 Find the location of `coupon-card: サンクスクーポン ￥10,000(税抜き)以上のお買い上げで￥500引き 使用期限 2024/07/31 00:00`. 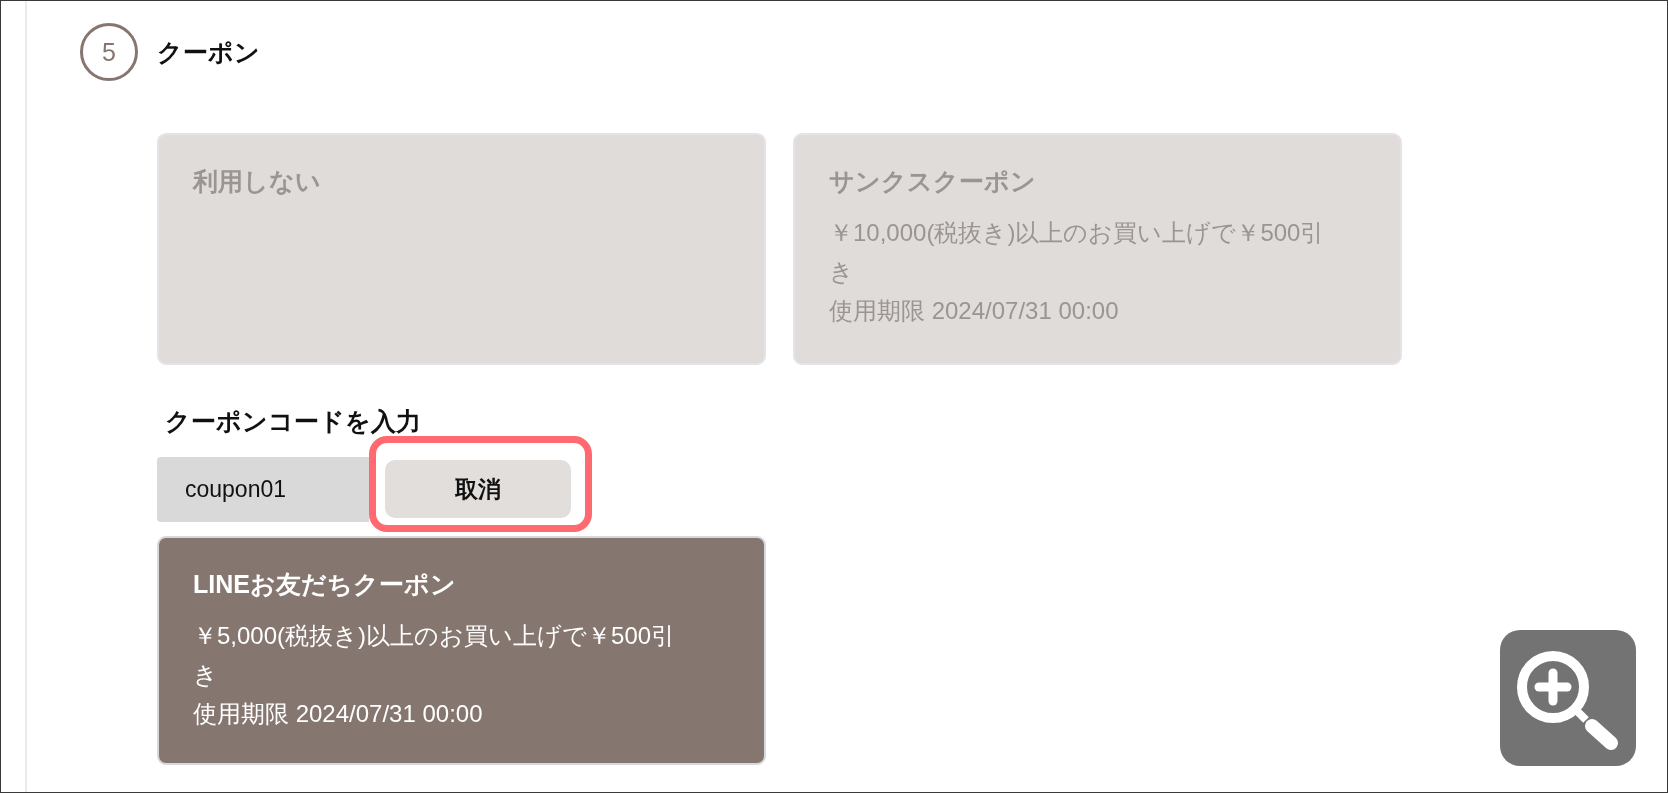

coupon-card: サンクスクーポン ￥10,000(税抜き)以上のお買い上げで￥500引き 使用期限 2024/07/31 00:00 is located at coordinates (1097, 249).